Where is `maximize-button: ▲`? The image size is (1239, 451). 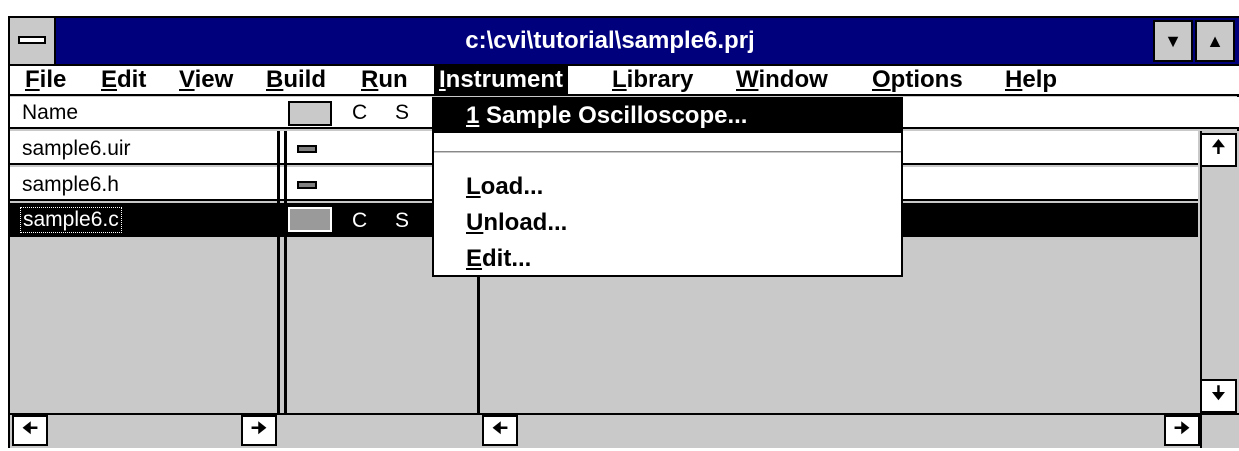 maximize-button: ▲ is located at coordinates (1215, 41).